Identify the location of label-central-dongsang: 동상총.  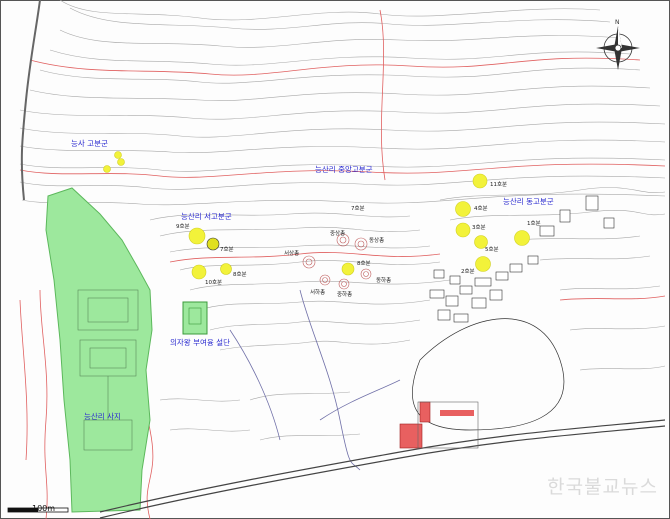
(377, 241).